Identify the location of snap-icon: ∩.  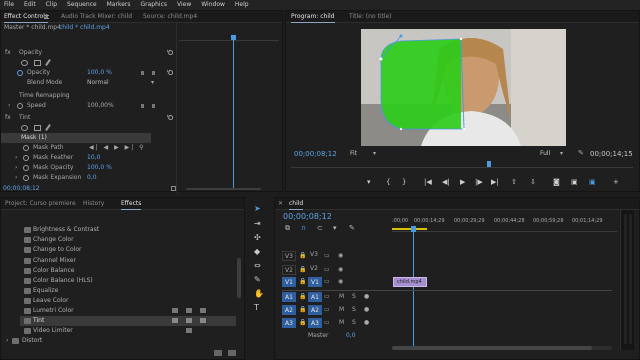
(303, 228).